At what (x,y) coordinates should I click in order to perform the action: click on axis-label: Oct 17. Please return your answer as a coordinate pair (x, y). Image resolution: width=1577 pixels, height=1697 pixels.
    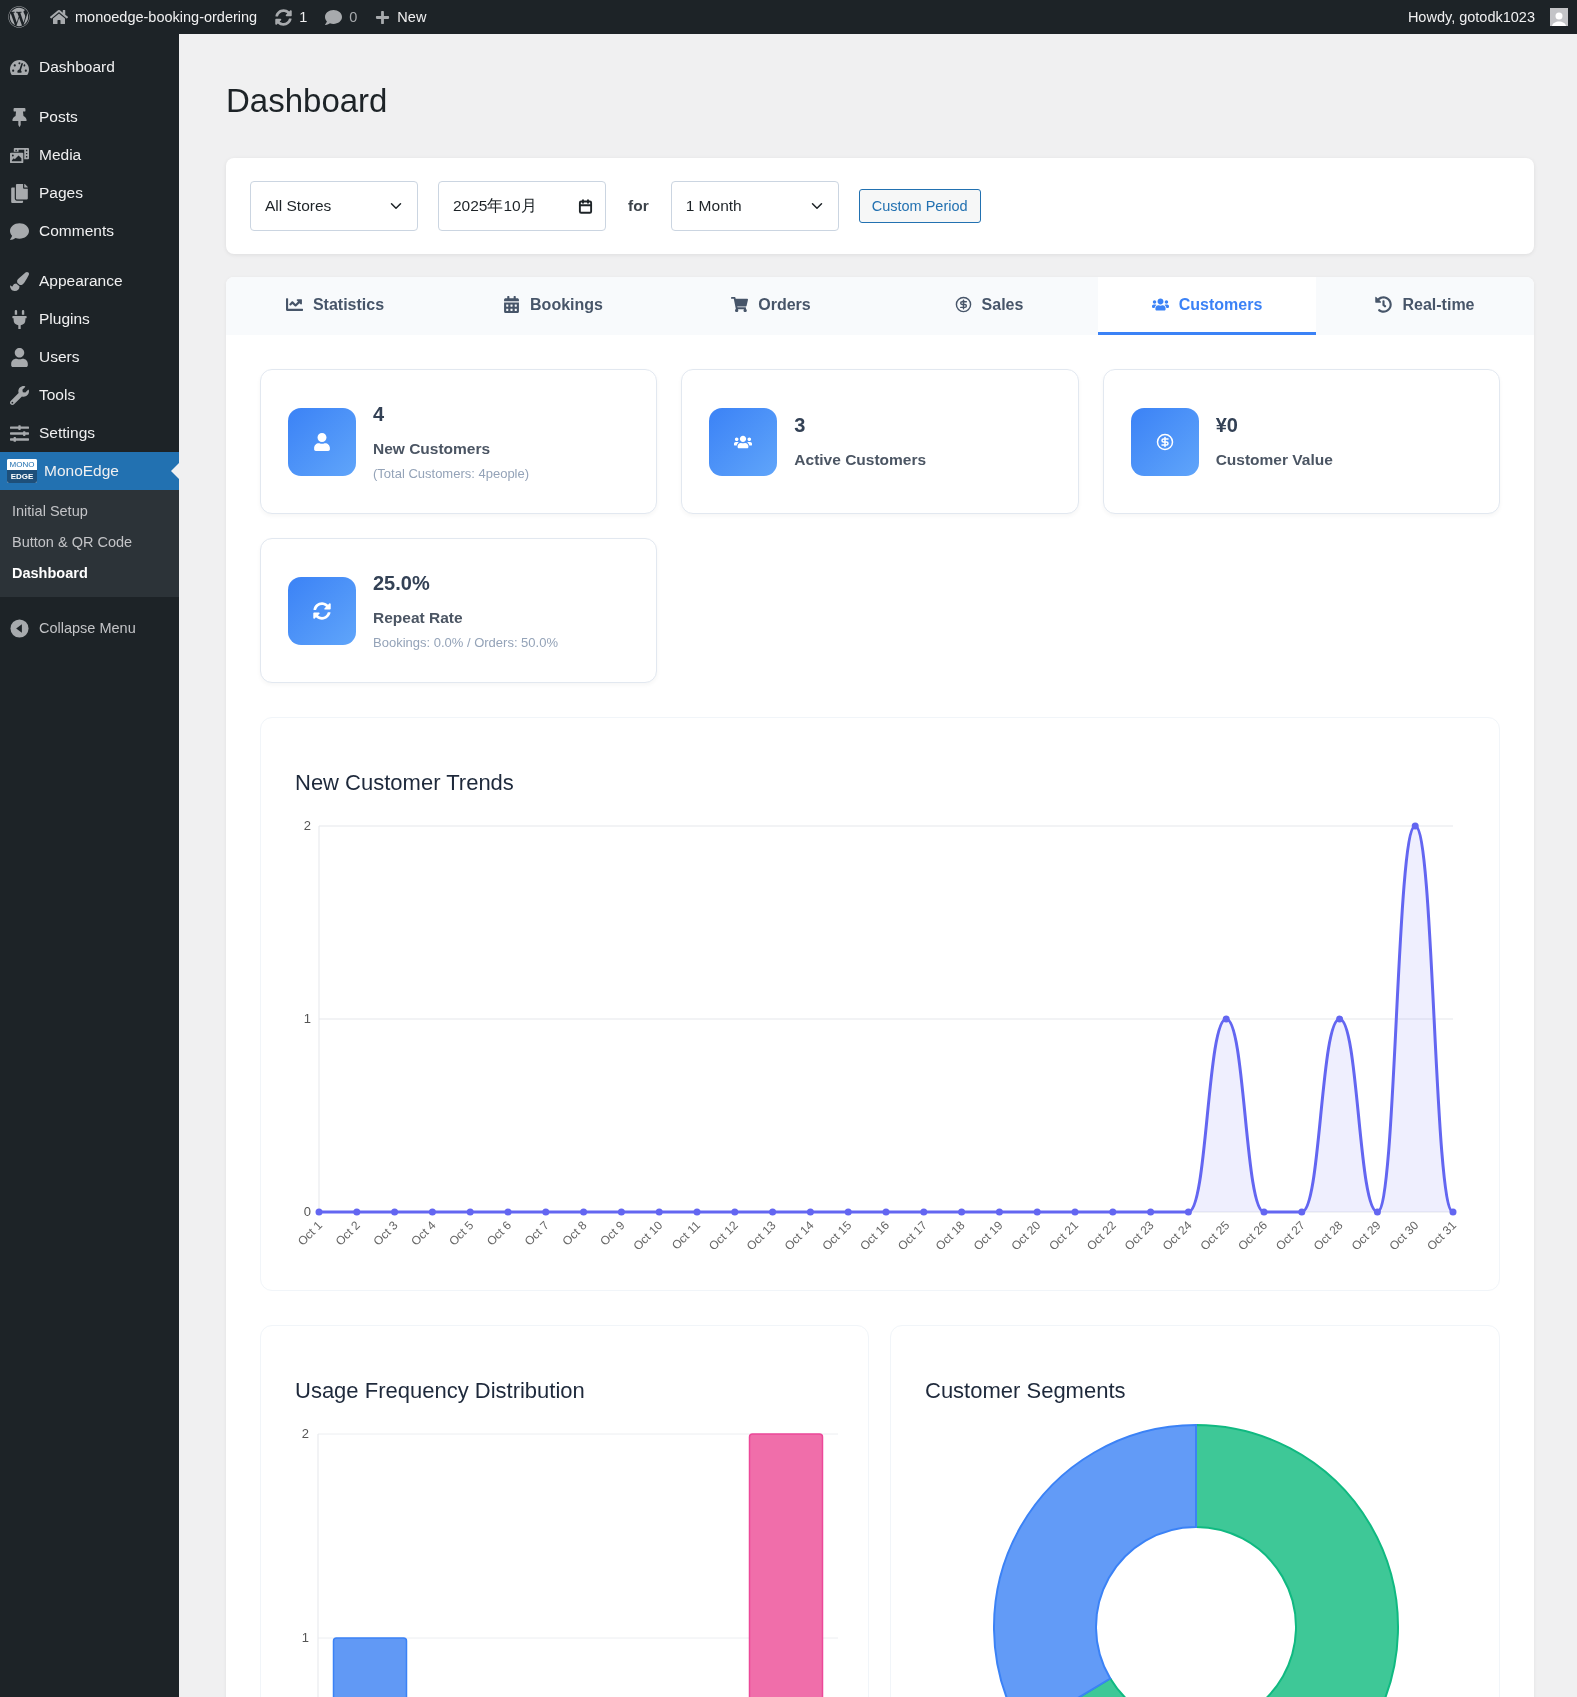
    Looking at the image, I should click on (912, 1236).